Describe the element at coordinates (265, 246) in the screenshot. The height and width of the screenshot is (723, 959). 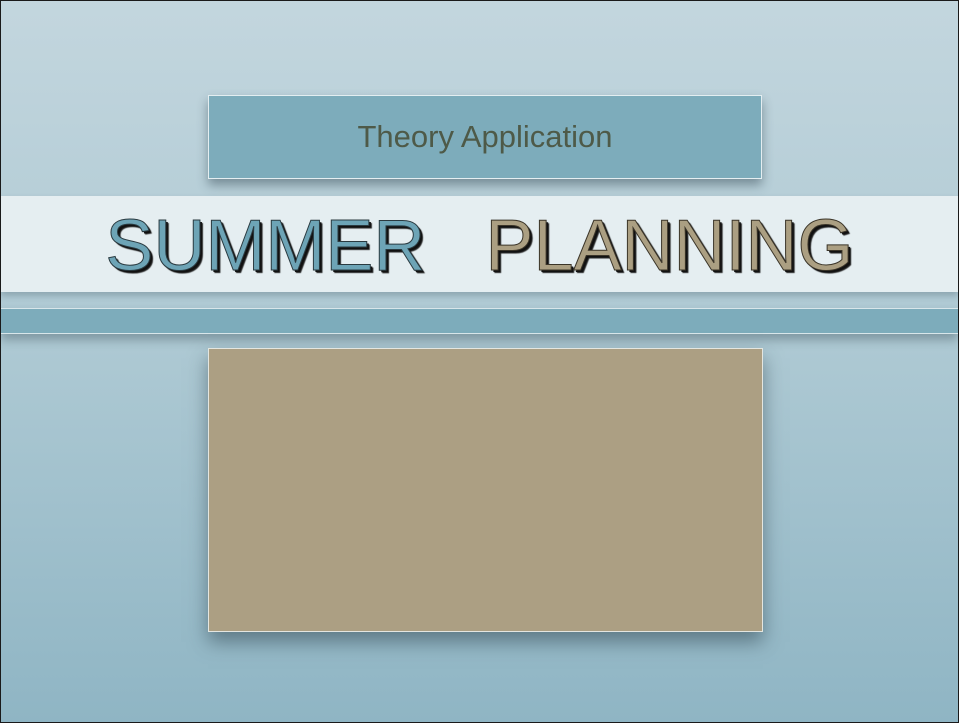
I see `title-word-summer: SUMMER` at that location.